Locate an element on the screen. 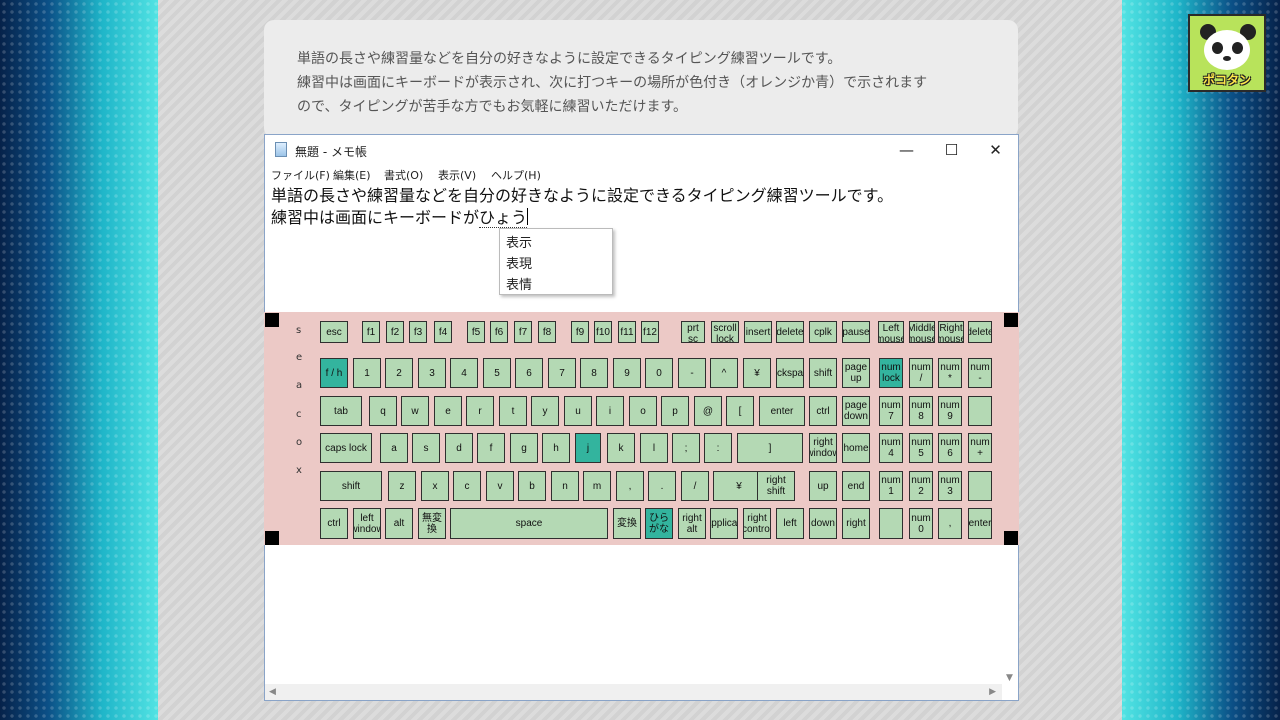 Image resolution: width=1280 pixels, height=720 pixels. key: space is located at coordinates (529, 523).